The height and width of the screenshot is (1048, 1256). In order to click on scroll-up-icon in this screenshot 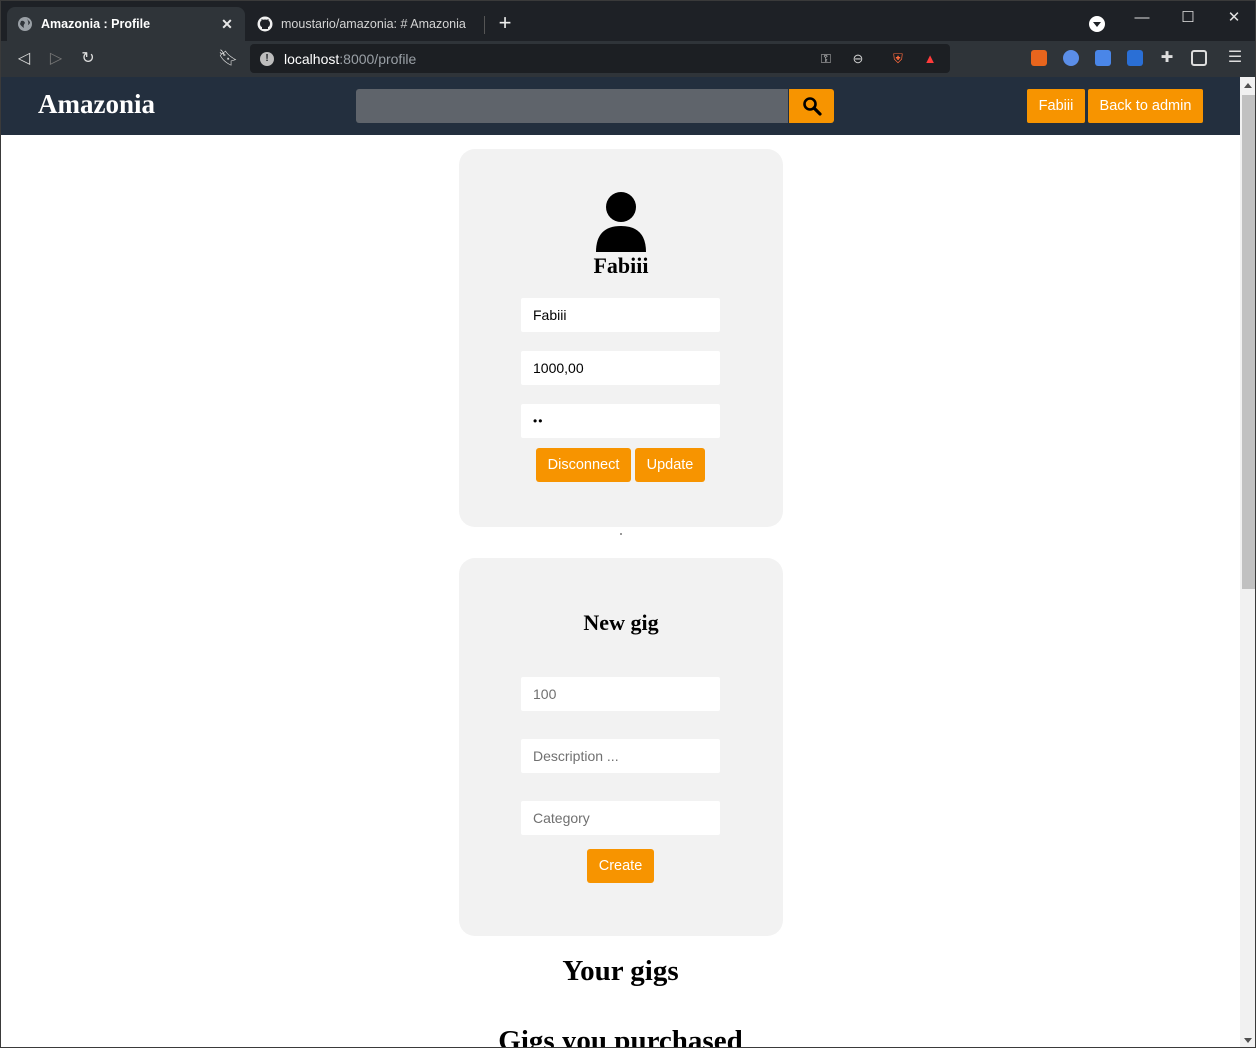, I will do `click(1248, 85)`.